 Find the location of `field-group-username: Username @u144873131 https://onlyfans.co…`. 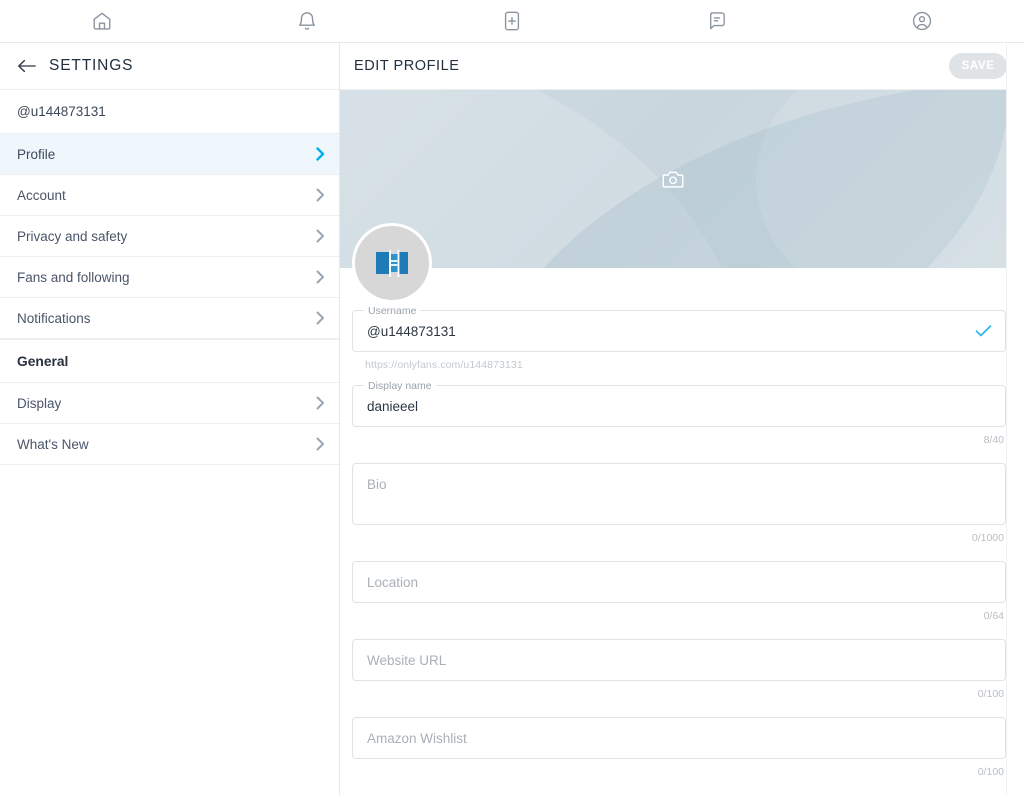

field-group-username: Username @u144873131 https://onlyfans.co… is located at coordinates (679, 337).